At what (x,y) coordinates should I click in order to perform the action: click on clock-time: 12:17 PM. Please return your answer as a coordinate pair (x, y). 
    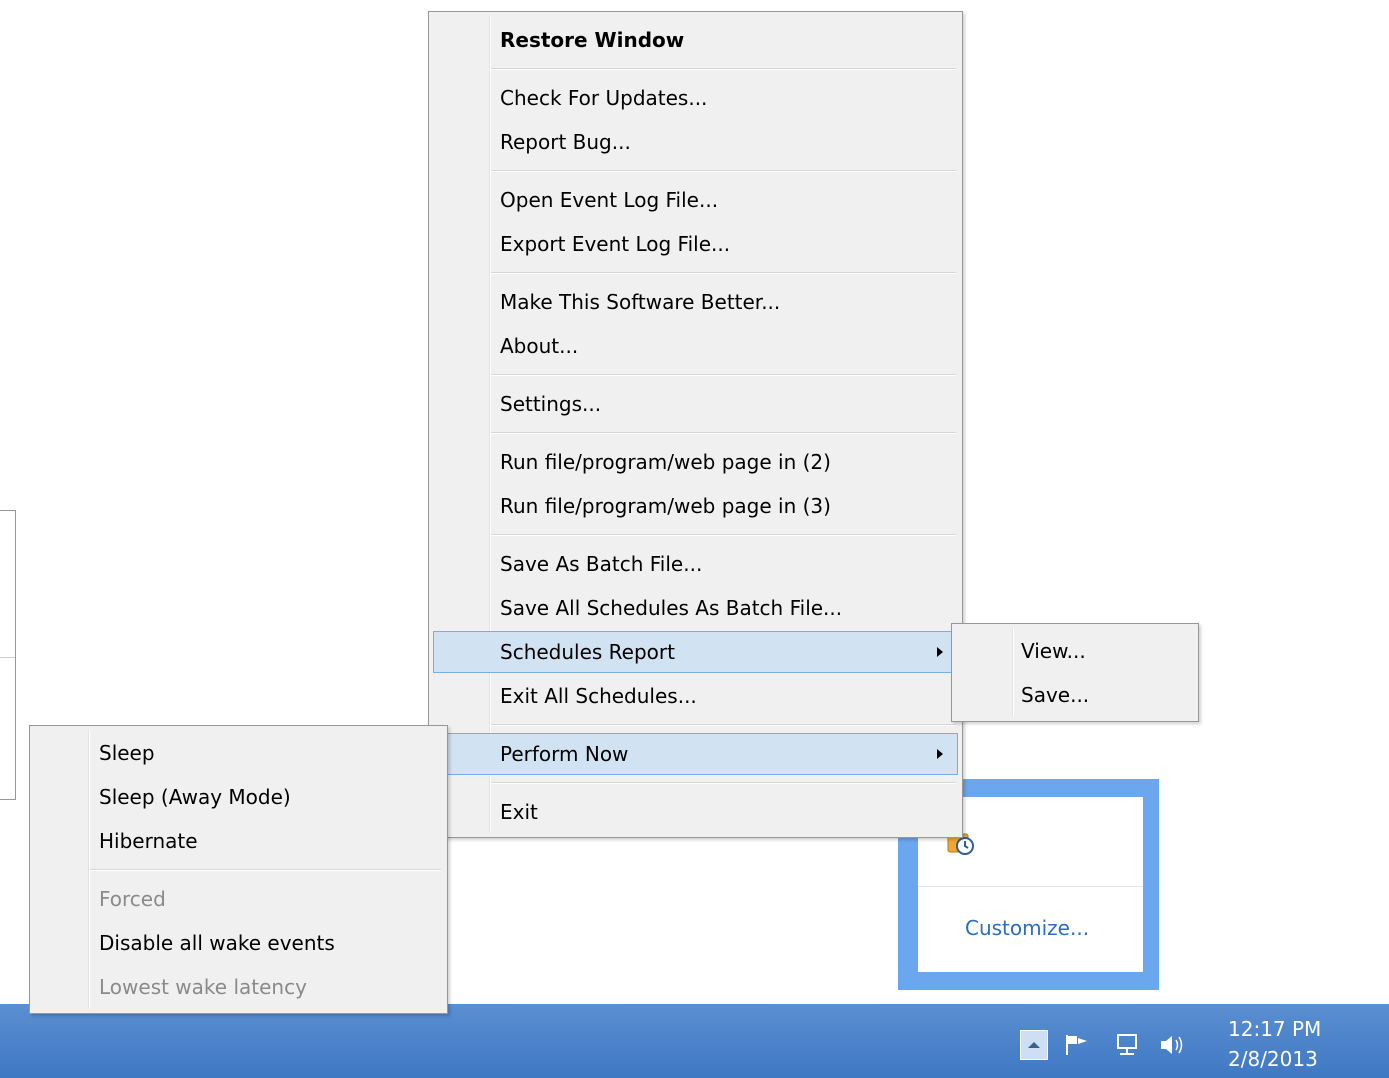
    Looking at the image, I should click on (1275, 1029).